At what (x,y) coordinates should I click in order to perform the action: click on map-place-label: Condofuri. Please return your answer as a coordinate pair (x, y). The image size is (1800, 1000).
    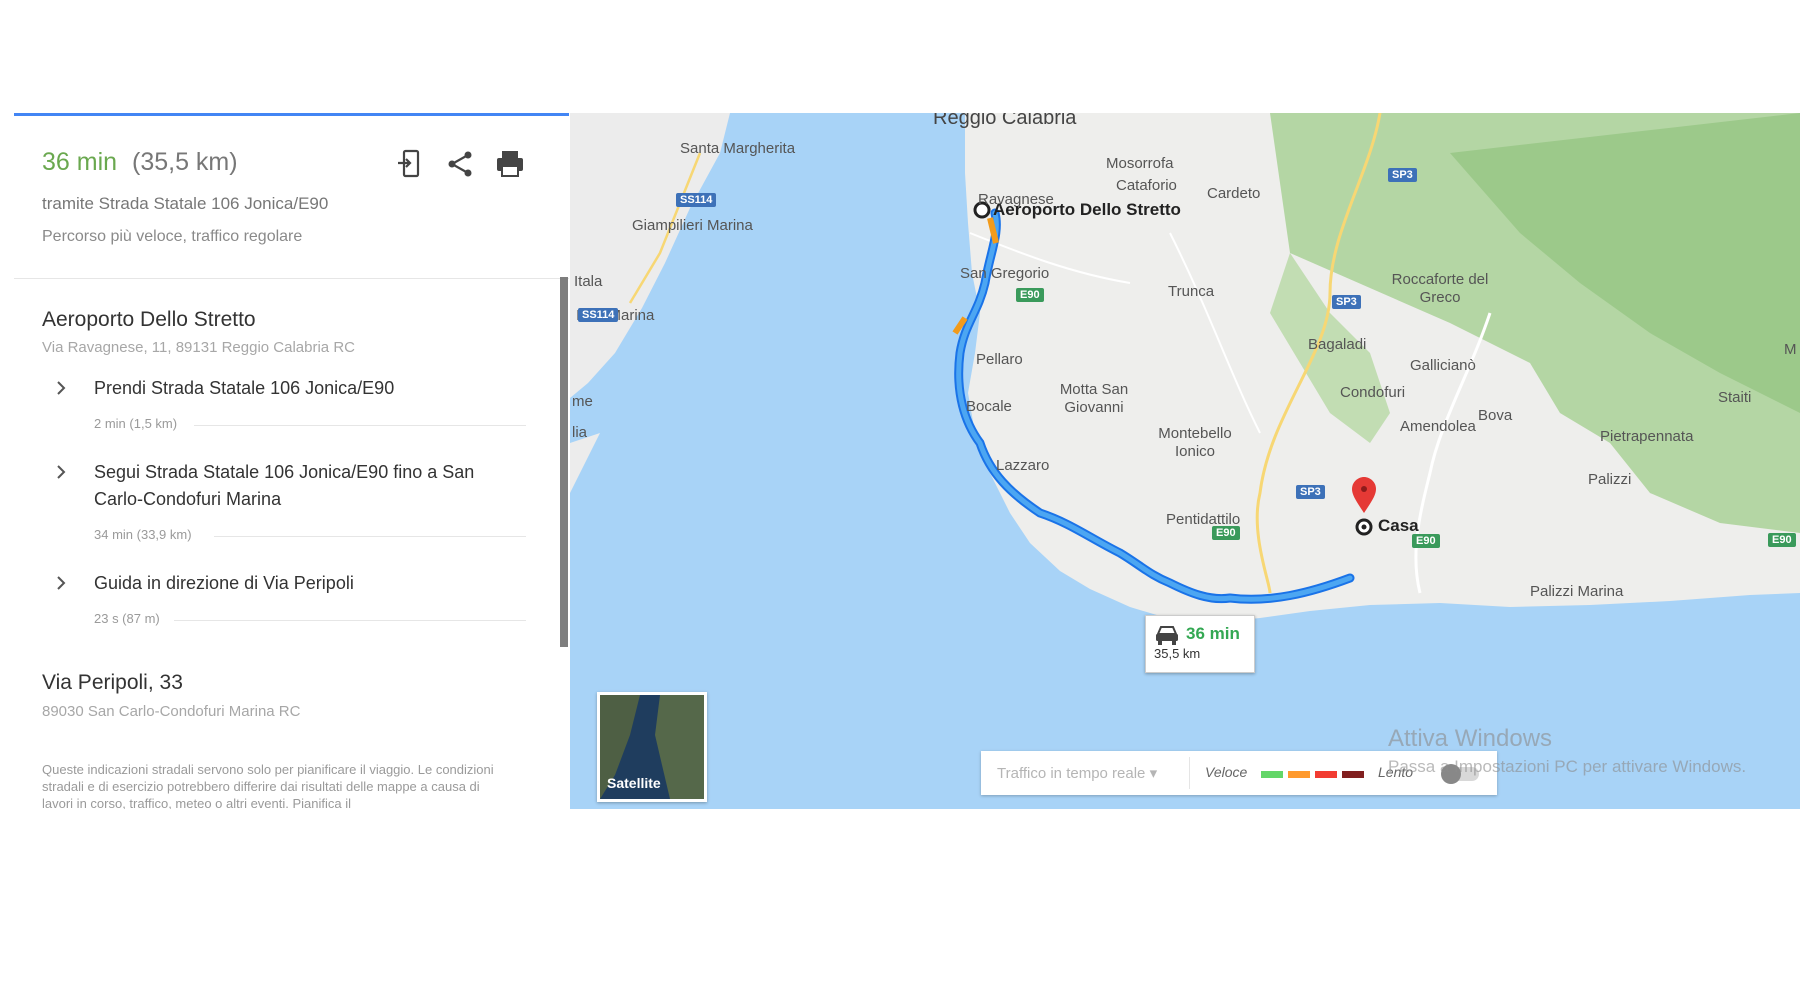
    Looking at the image, I should click on (1373, 392).